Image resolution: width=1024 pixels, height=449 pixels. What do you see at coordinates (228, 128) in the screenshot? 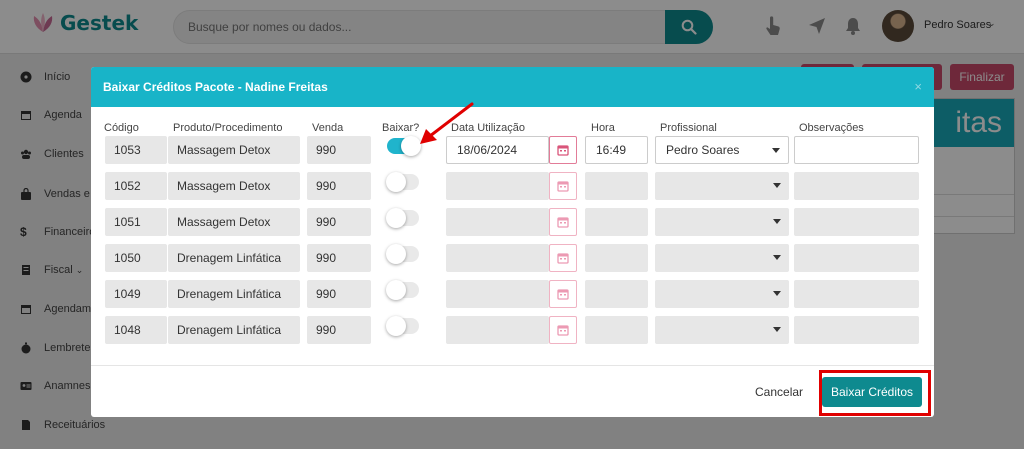
I see `column-header-produto: Produto/Procedimento` at bounding box center [228, 128].